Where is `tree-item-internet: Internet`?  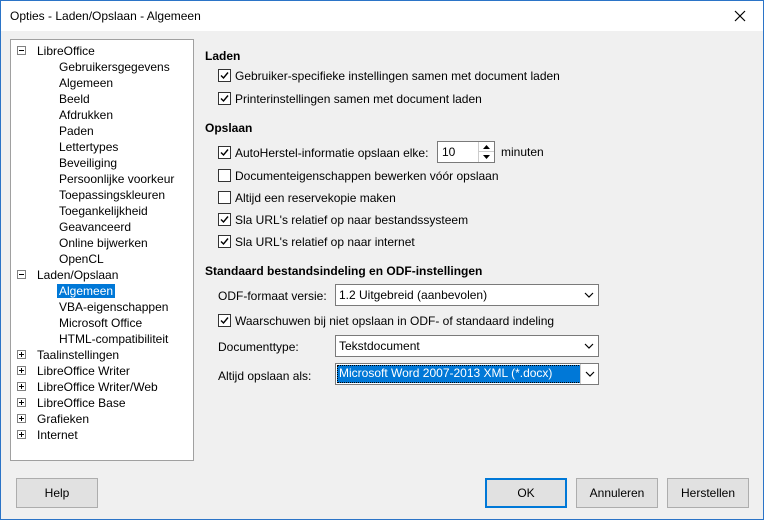 tree-item-internet: Internet is located at coordinates (47, 435).